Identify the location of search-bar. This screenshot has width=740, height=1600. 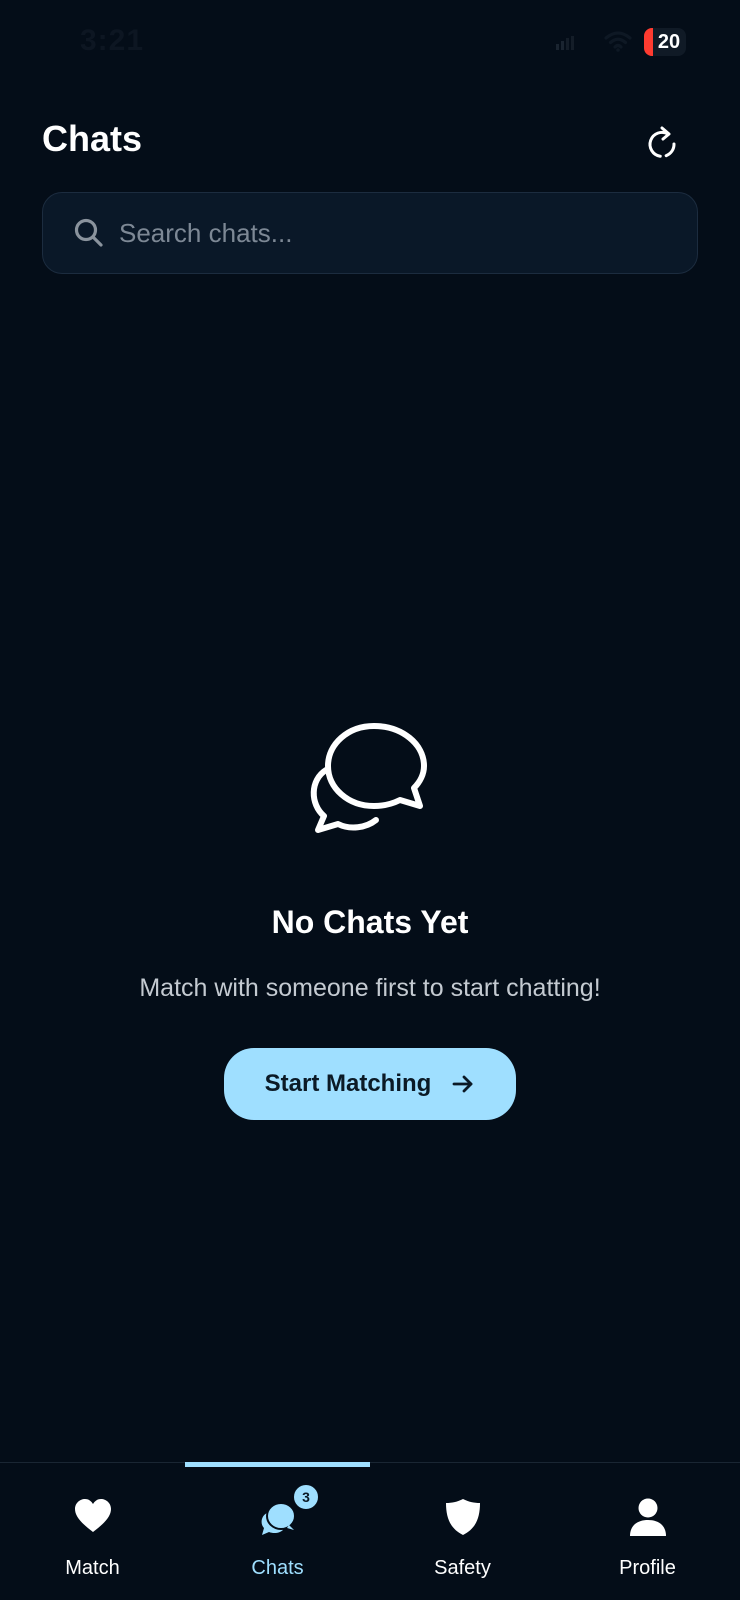
(370, 233).